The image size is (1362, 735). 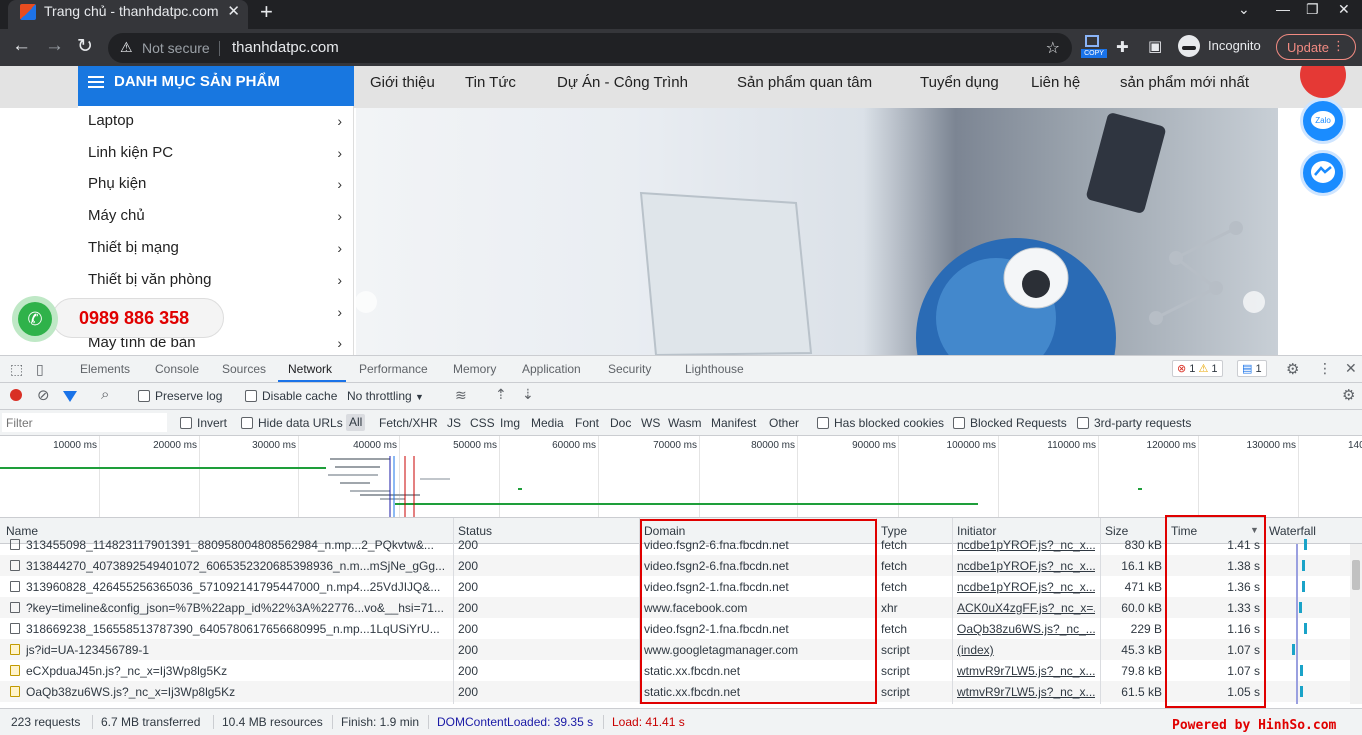 I want to click on filter-type-img: Img, so click(x=510, y=423).